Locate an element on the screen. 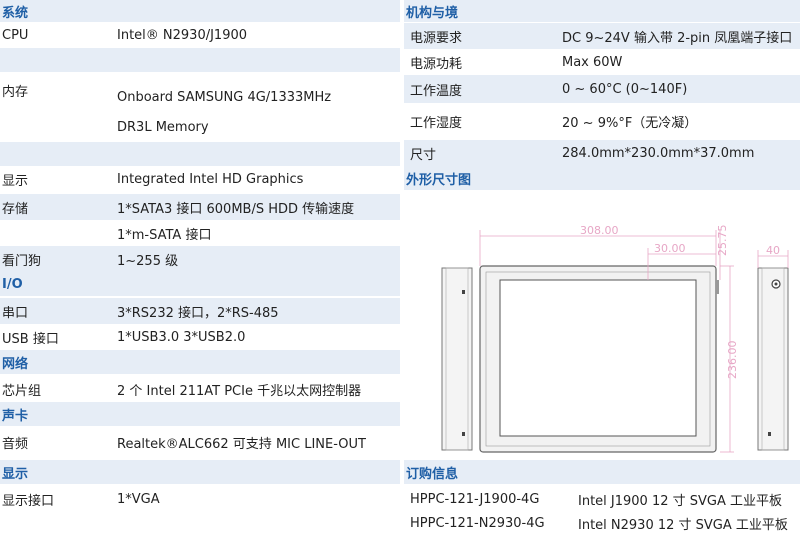 The image size is (800, 536). spec-row-memory-2: DR3L Memory is located at coordinates (200, 127).